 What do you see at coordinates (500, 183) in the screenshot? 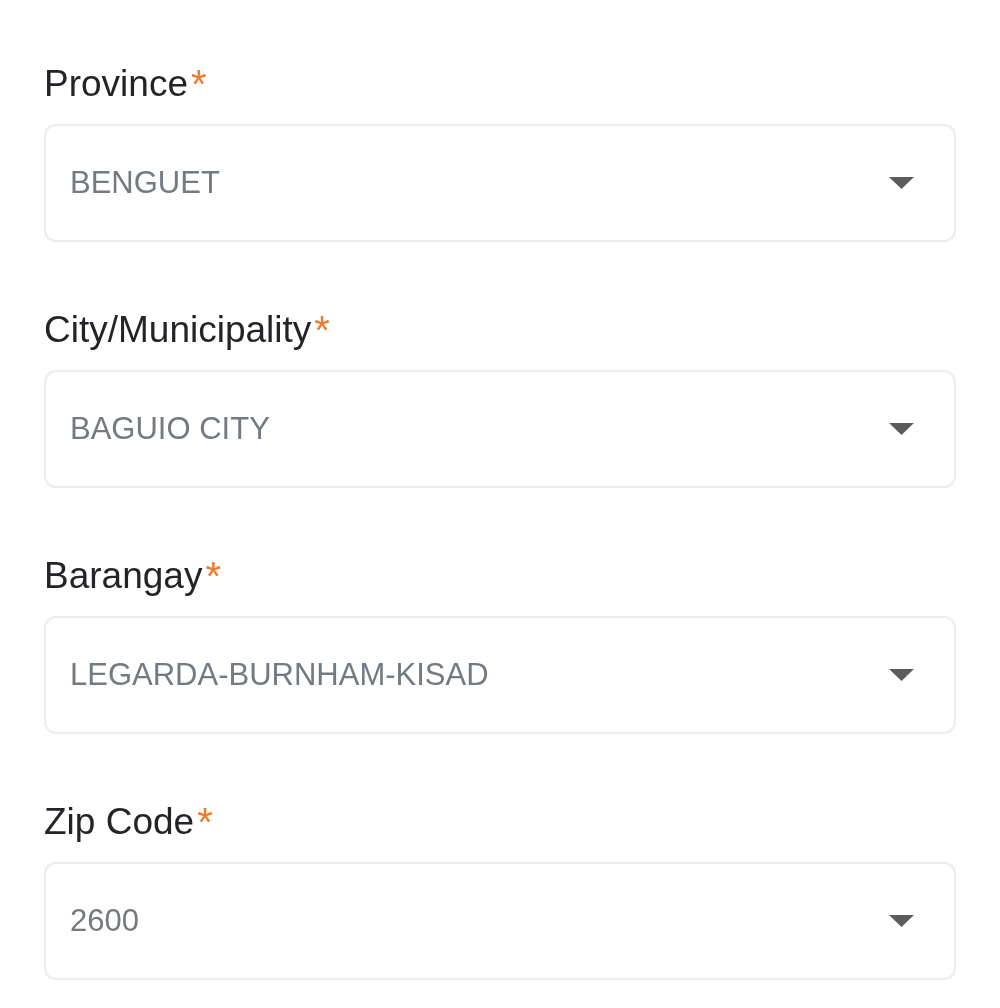
I see `dropdown-field: BENGUET` at bounding box center [500, 183].